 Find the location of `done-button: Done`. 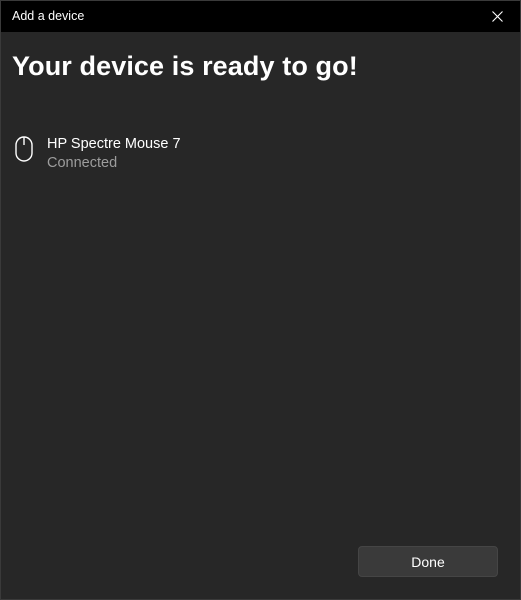

done-button: Done is located at coordinates (428, 561).